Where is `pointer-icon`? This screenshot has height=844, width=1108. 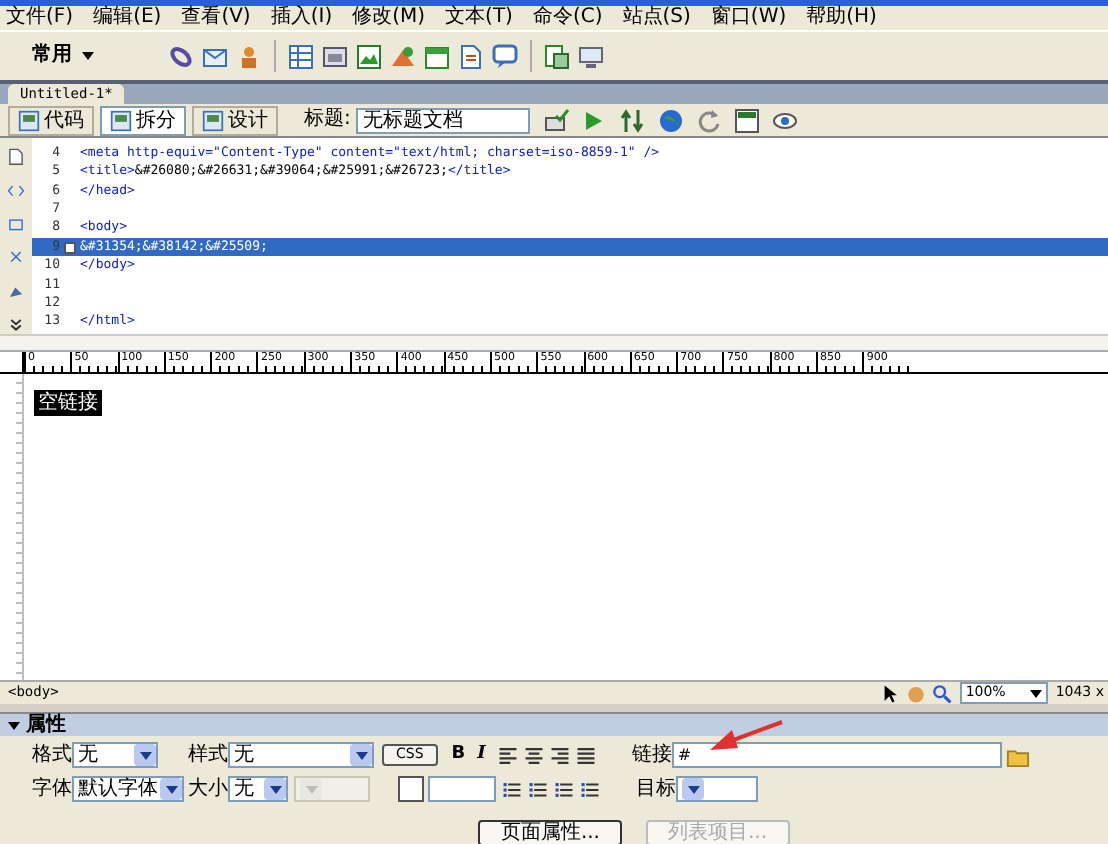
pointer-icon is located at coordinates (889, 693).